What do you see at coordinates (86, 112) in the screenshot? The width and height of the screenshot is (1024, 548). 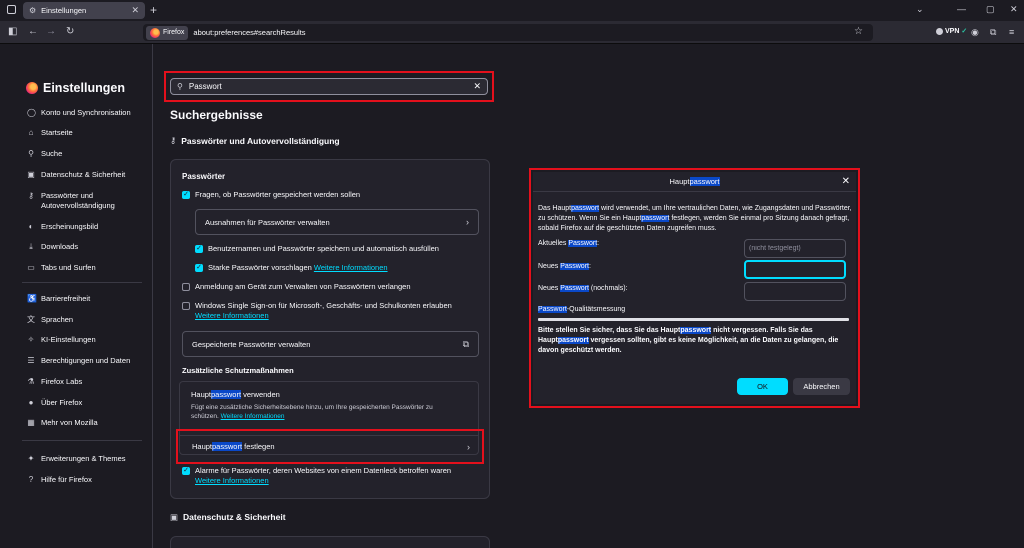 I see `sidebar-item-label: Konto und Synchronisation` at bounding box center [86, 112].